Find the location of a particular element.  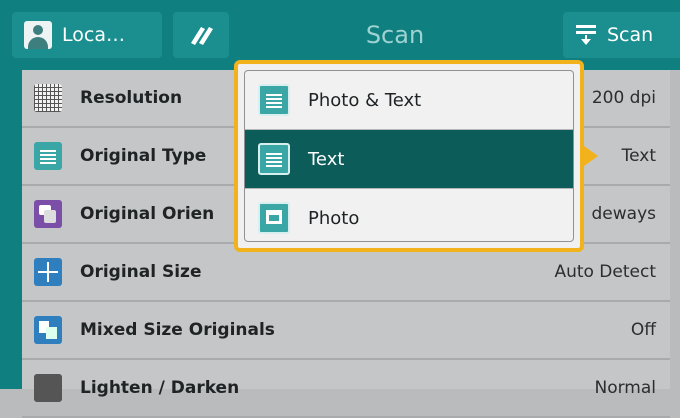

option-photo-text: Photo & Text is located at coordinates (409, 100).